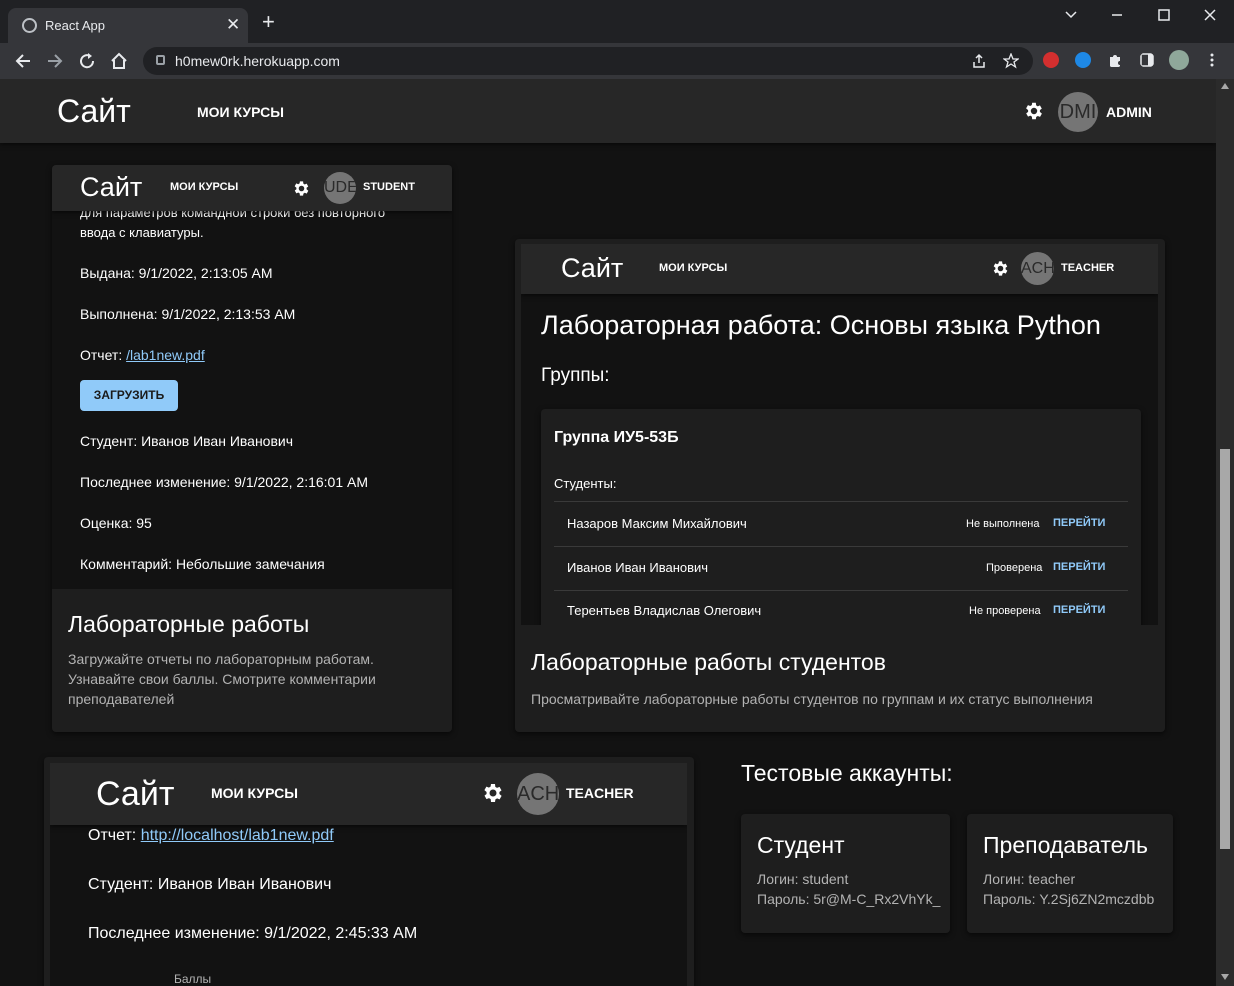 This screenshot has height=986, width=1234. I want to click on user-role: STUDENT, so click(389, 187).